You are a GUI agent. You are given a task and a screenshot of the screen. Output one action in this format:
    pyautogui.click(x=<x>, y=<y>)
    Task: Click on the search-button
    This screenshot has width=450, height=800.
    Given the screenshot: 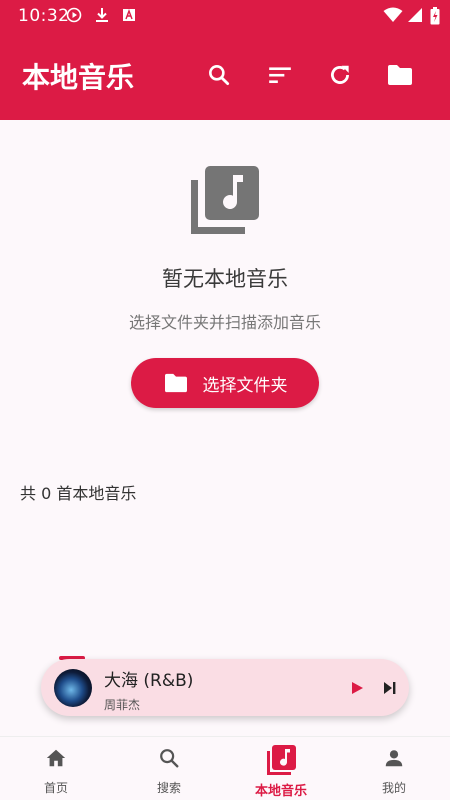 What is the action you would take?
    pyautogui.click(x=219, y=75)
    